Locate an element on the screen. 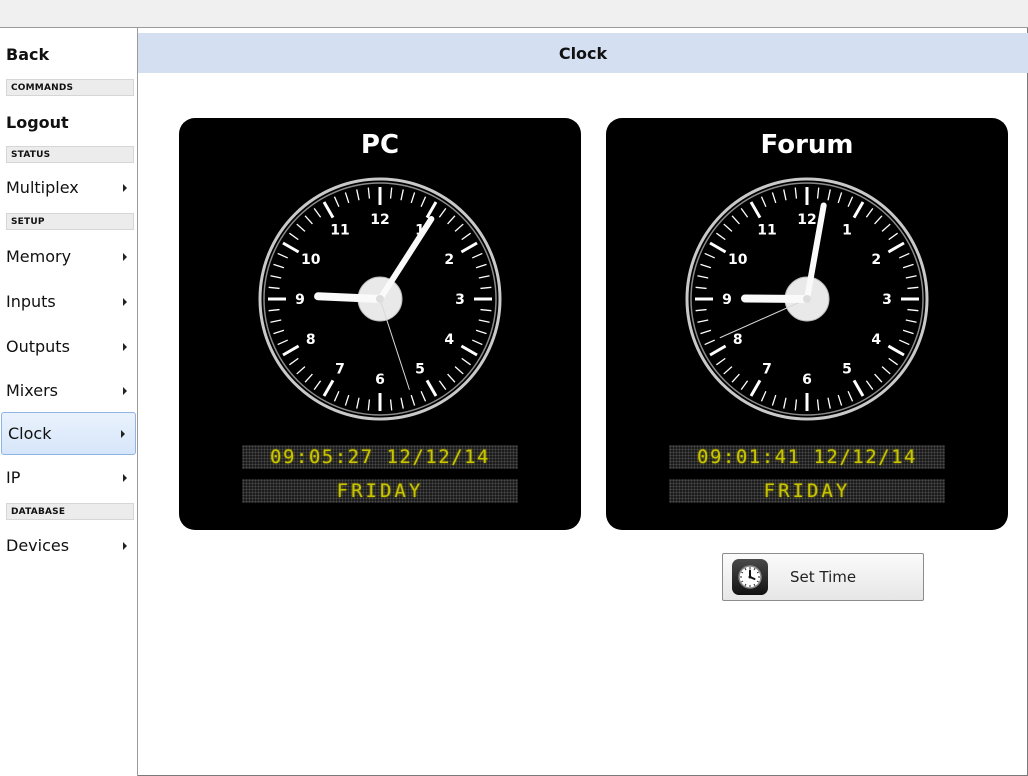 The width and height of the screenshot is (1028, 776). sidebar-item-outputs: Outputs is located at coordinates (68, 346).